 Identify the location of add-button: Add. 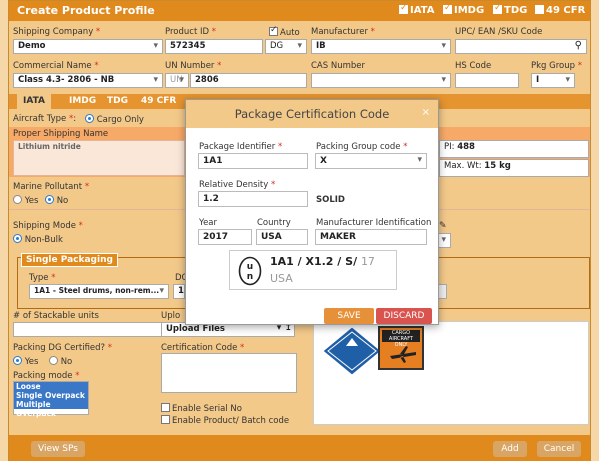
(510, 449).